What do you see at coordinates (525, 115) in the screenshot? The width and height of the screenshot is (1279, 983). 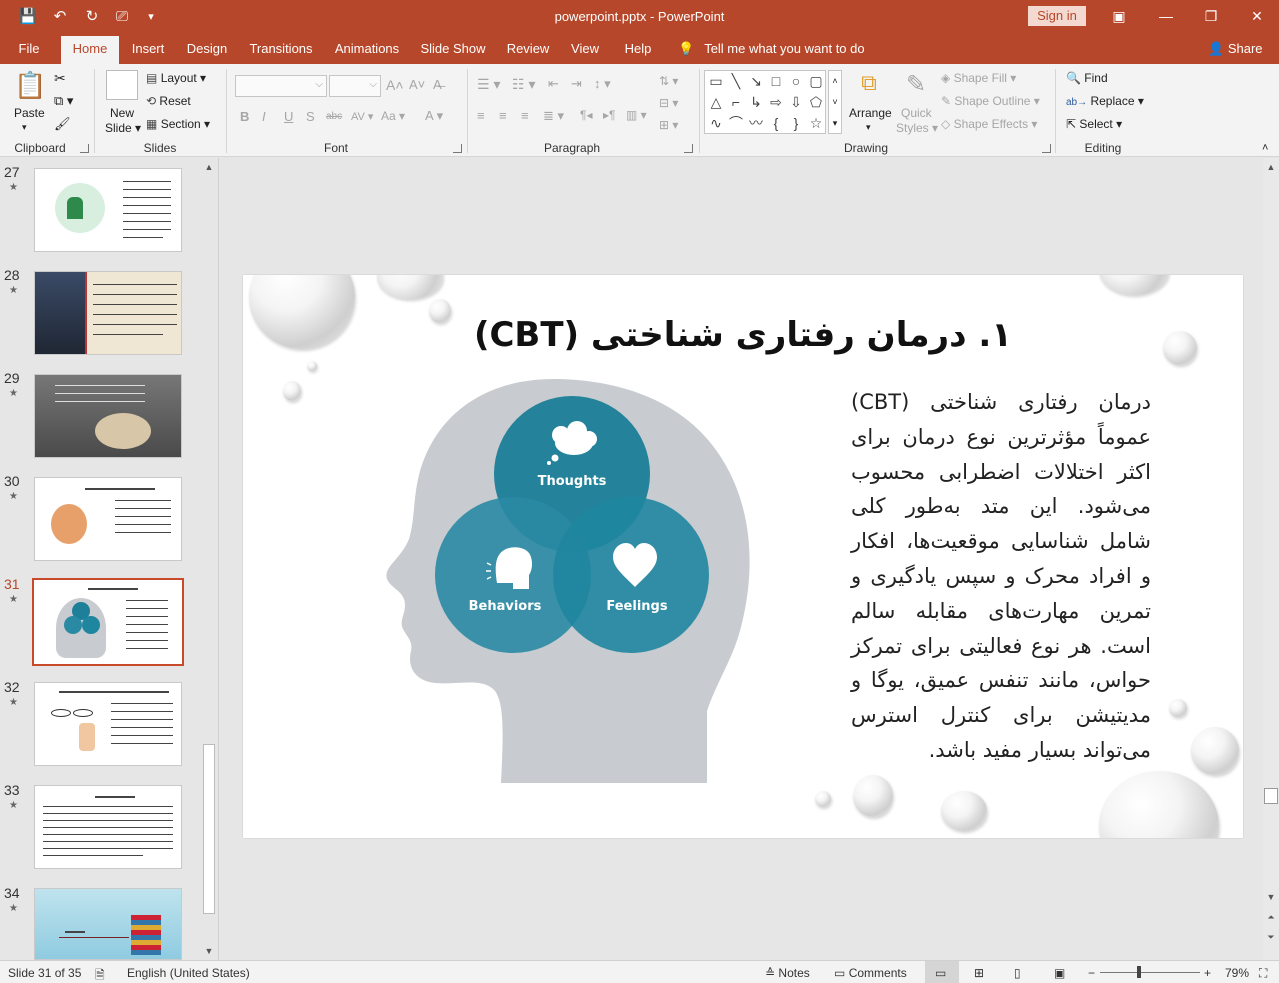 I see `align-right-icon: ≡` at bounding box center [525, 115].